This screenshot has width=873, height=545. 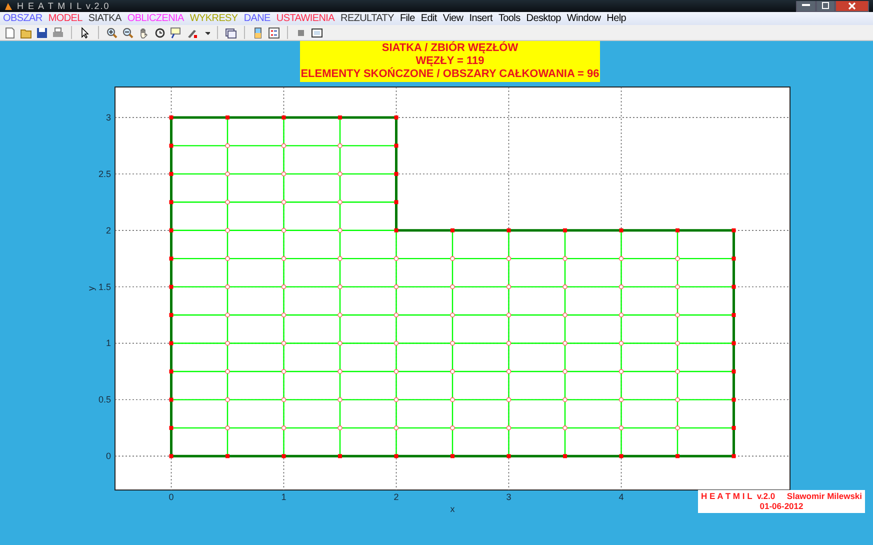 I want to click on menu-item: Insert, so click(x=481, y=18).